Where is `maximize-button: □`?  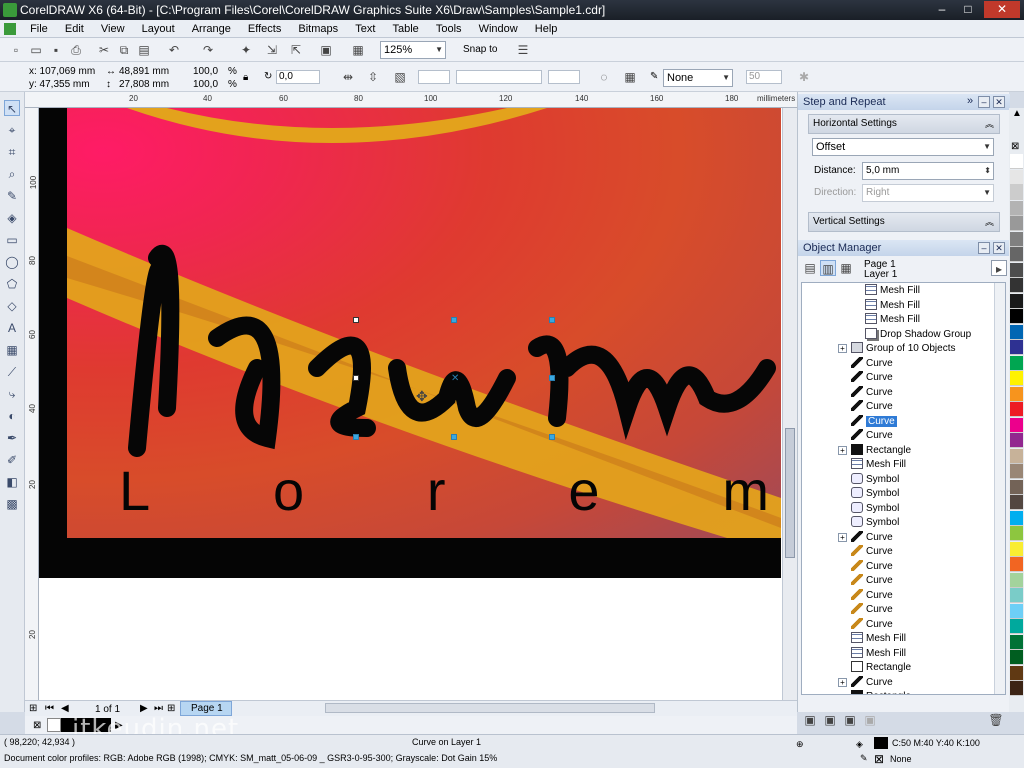
maximize-button: □ is located at coordinates (968, 9).